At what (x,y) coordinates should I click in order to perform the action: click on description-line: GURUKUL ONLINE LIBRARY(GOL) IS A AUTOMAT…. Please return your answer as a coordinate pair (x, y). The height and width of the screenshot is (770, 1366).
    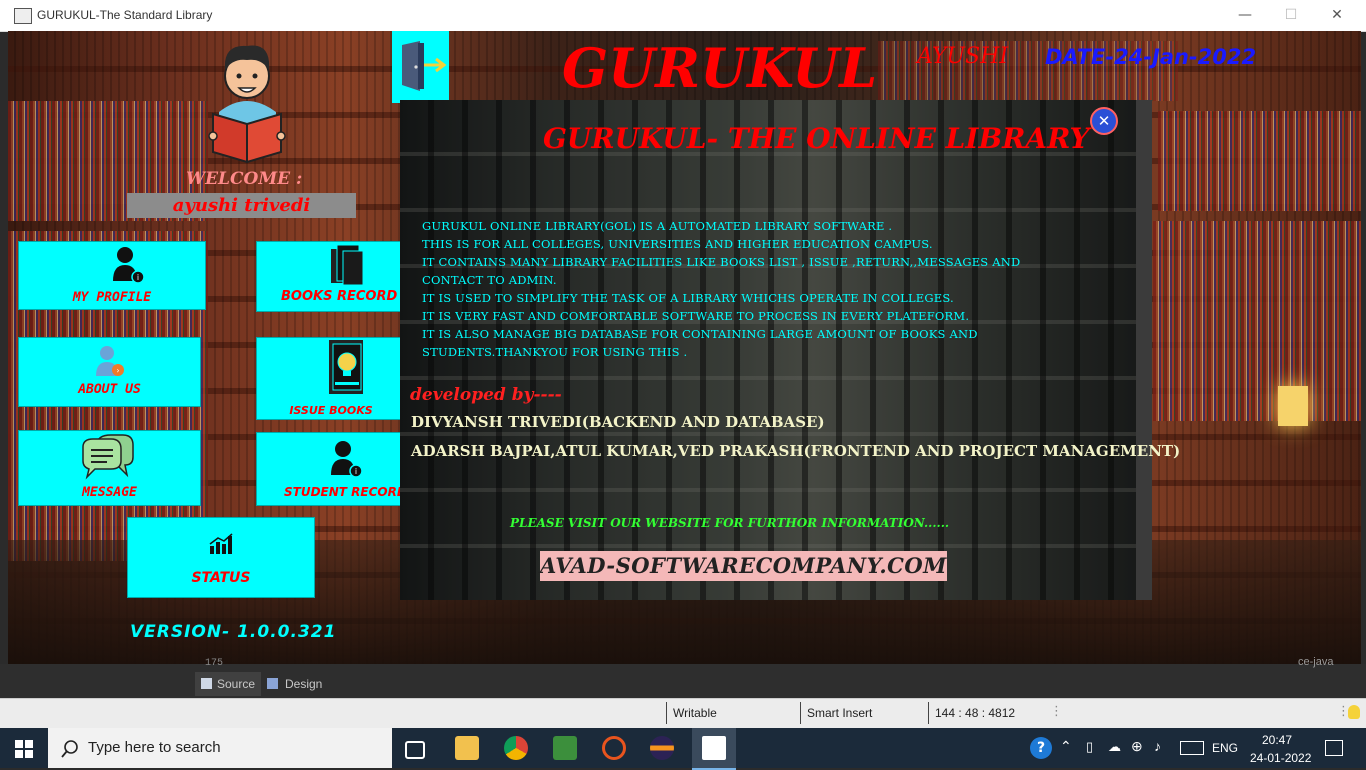
    Looking at the image, I should click on (657, 226).